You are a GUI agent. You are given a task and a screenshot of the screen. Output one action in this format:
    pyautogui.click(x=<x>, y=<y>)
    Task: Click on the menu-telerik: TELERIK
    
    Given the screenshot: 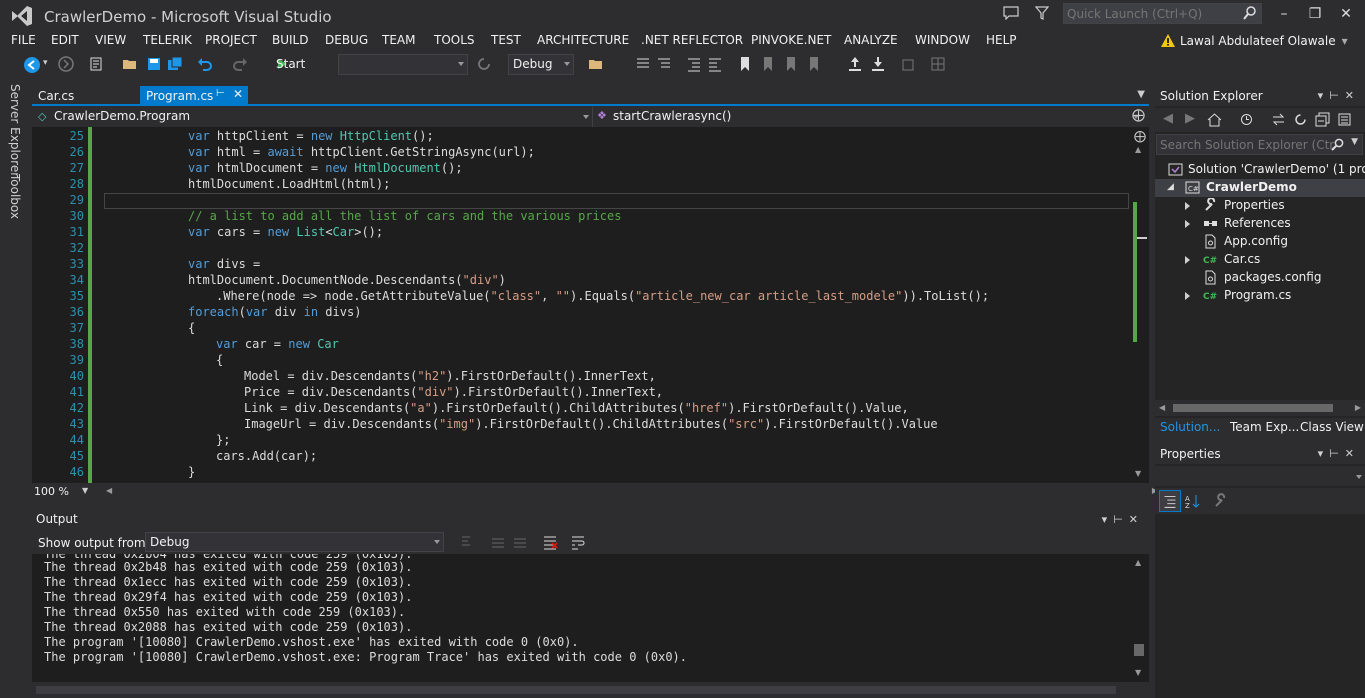 What is the action you would take?
    pyautogui.click(x=167, y=40)
    